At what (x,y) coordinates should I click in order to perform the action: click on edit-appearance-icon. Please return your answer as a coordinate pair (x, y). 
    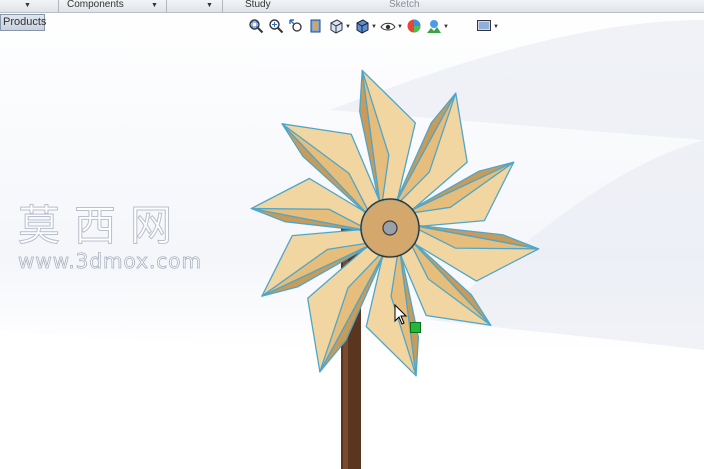
    Looking at the image, I should click on (414, 26).